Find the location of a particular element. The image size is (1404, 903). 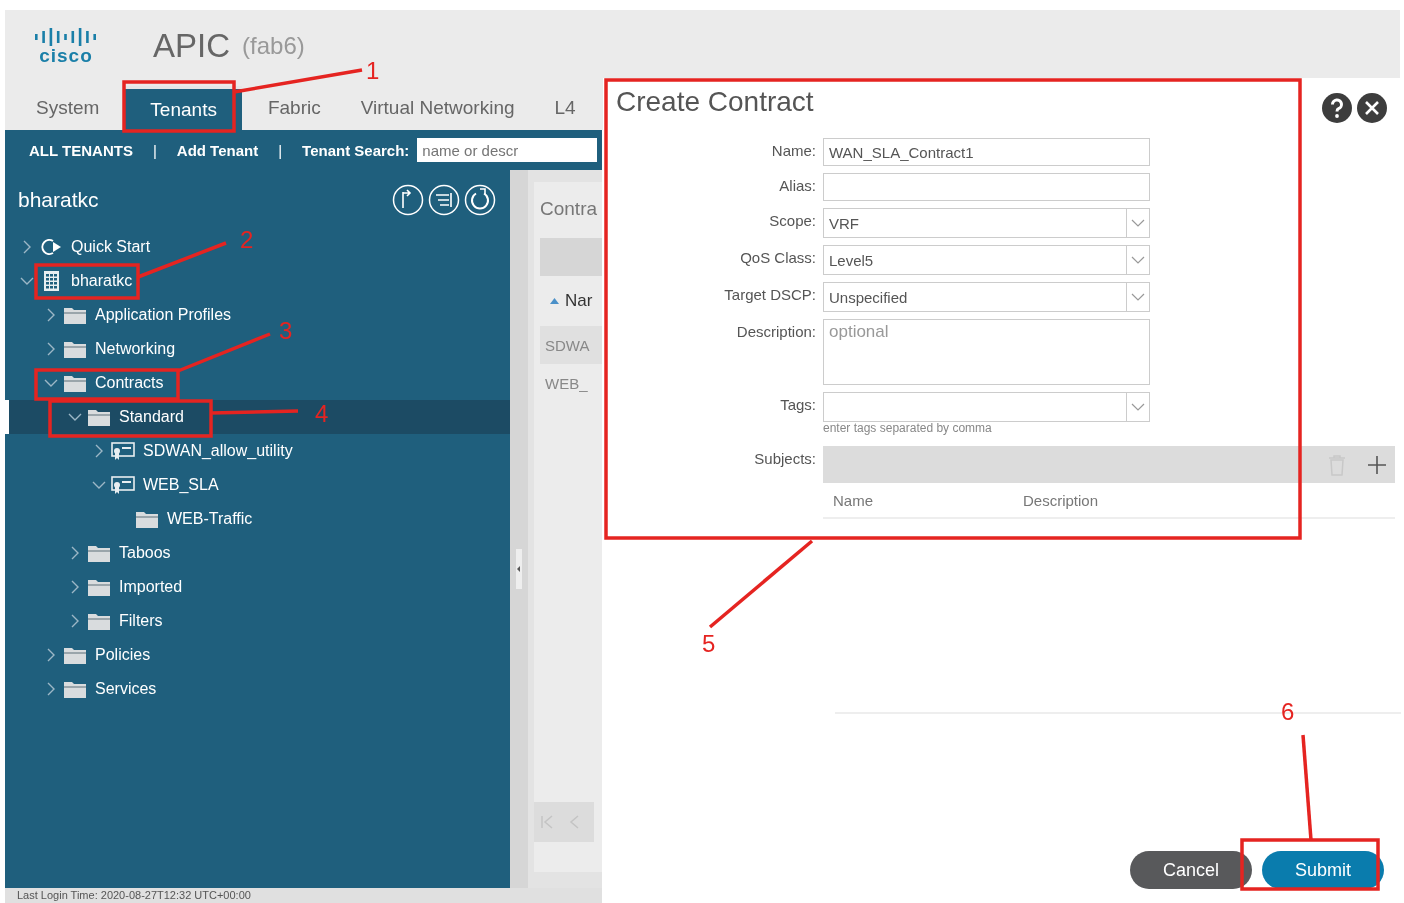

nav-tab: System is located at coordinates (68, 108).